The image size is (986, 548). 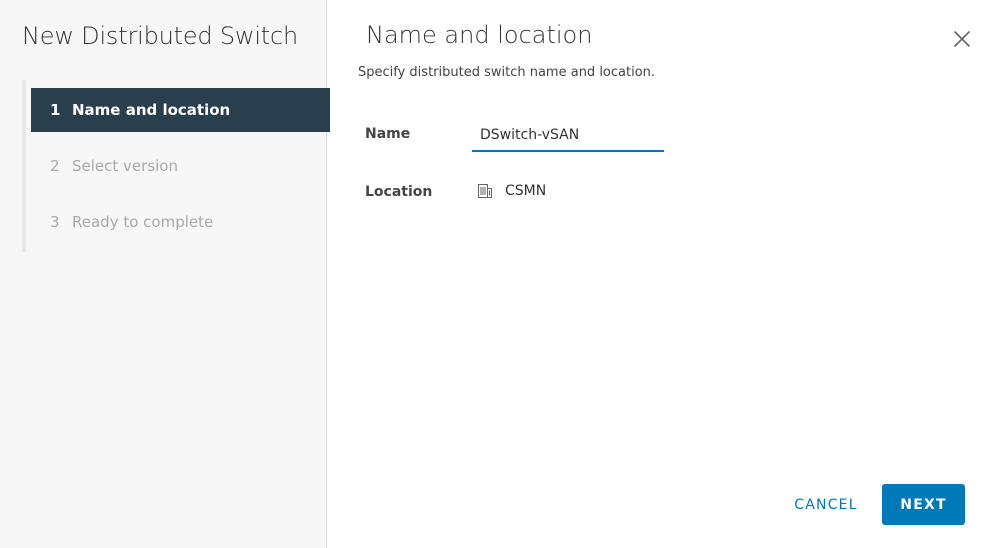 What do you see at coordinates (55, 222) in the screenshot?
I see `step-number: 3` at bounding box center [55, 222].